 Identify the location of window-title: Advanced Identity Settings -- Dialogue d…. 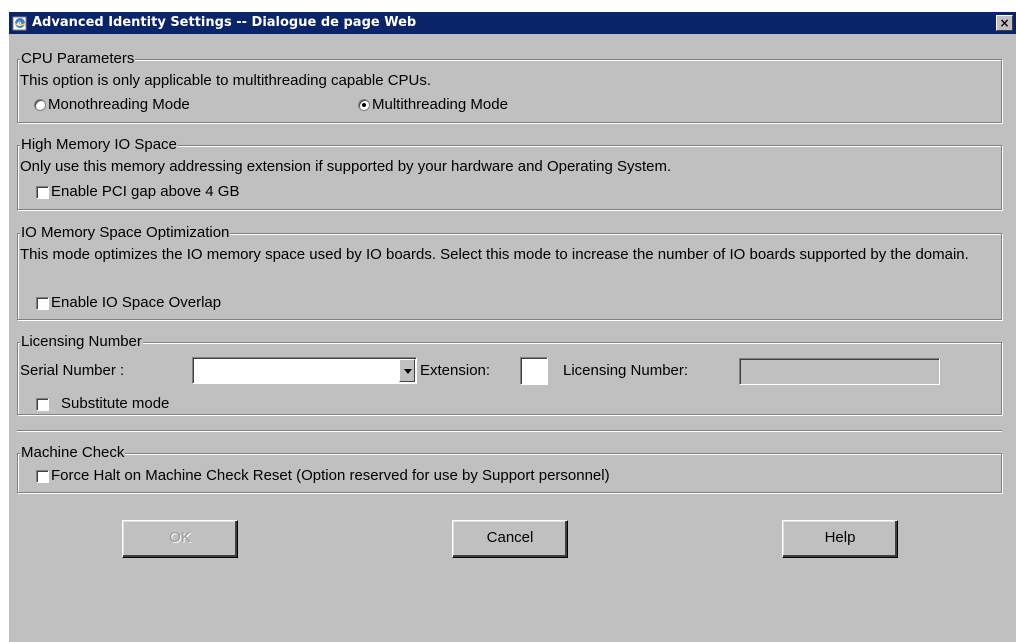
(224, 22).